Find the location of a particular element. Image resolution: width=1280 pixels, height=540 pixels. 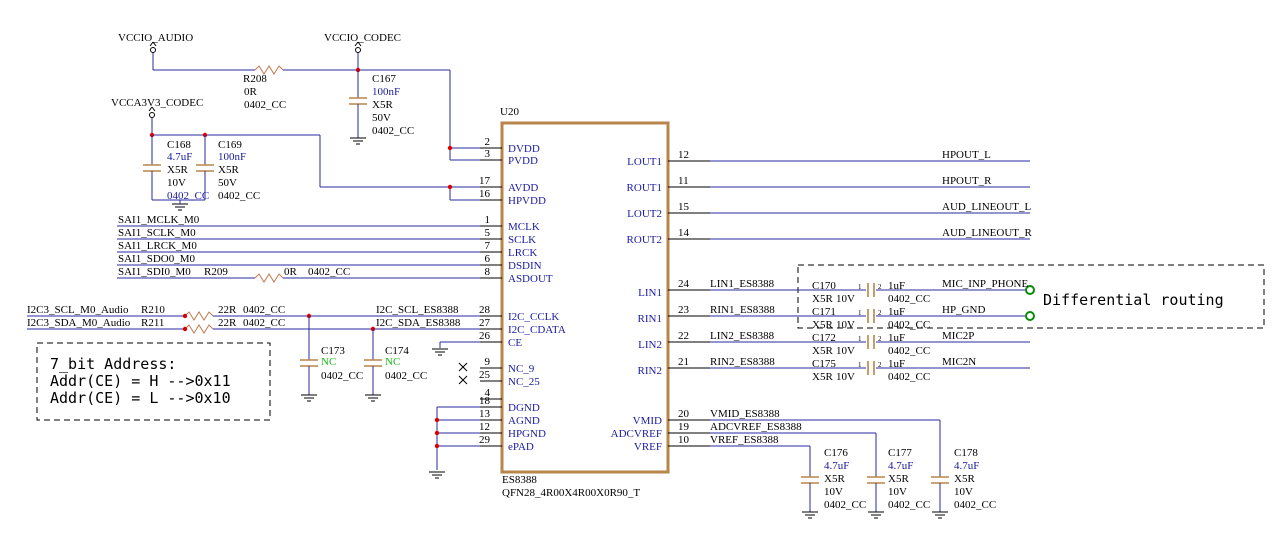

pin-number: 27 is located at coordinates (485, 323).